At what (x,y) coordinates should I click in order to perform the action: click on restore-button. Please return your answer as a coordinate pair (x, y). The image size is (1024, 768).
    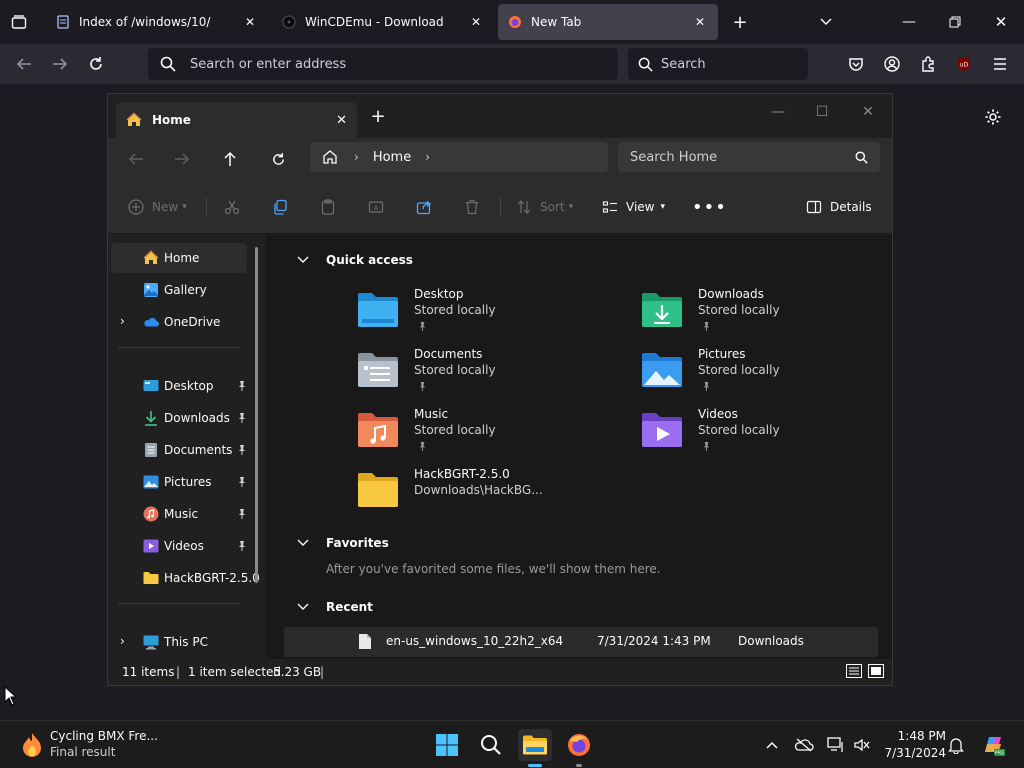
    Looking at the image, I should click on (955, 22).